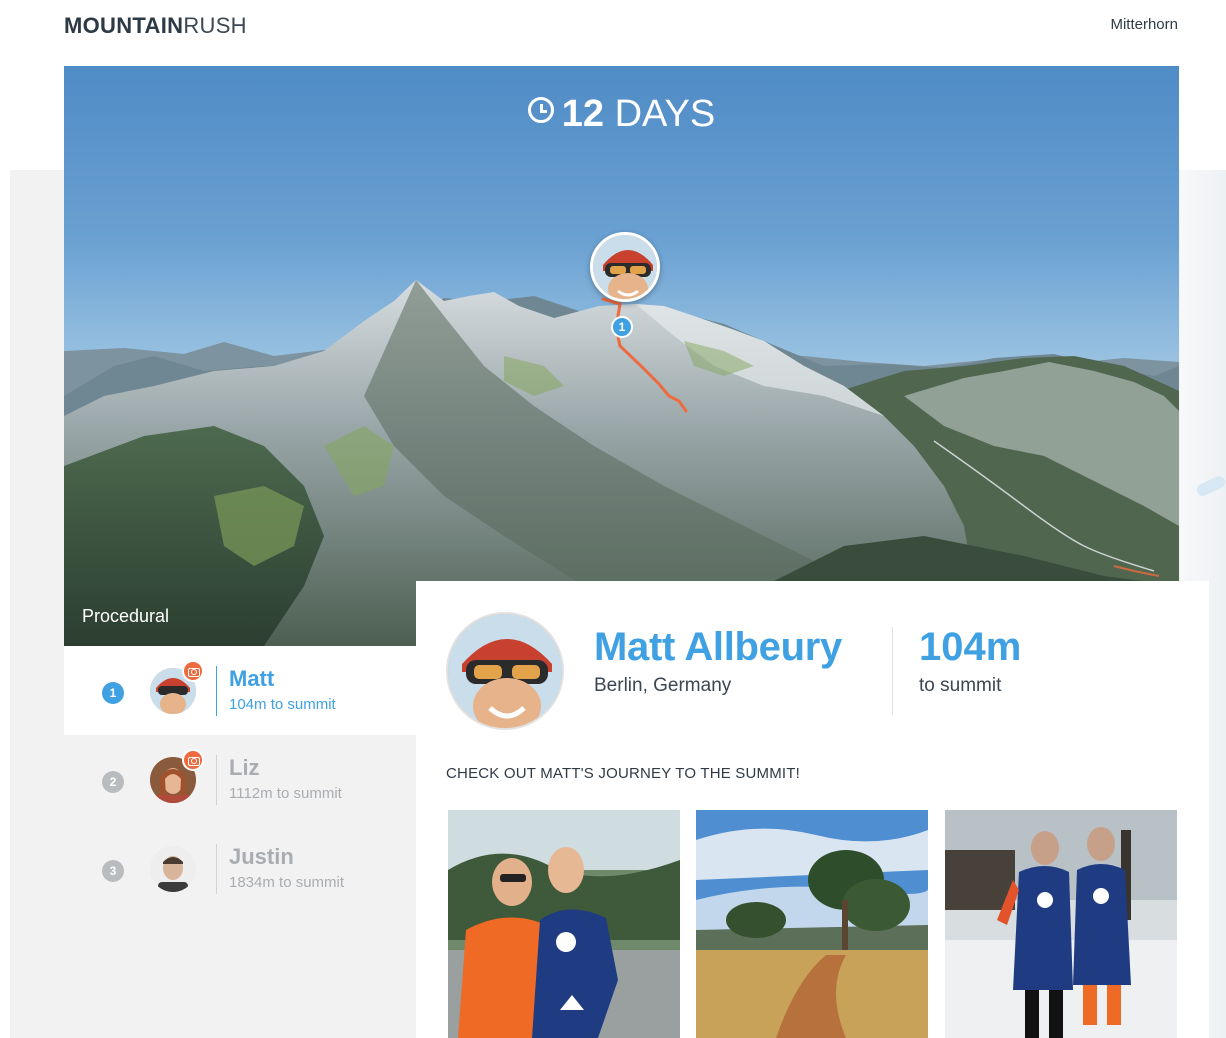  What do you see at coordinates (113, 871) in the screenshot?
I see `rank-badge: 3` at bounding box center [113, 871].